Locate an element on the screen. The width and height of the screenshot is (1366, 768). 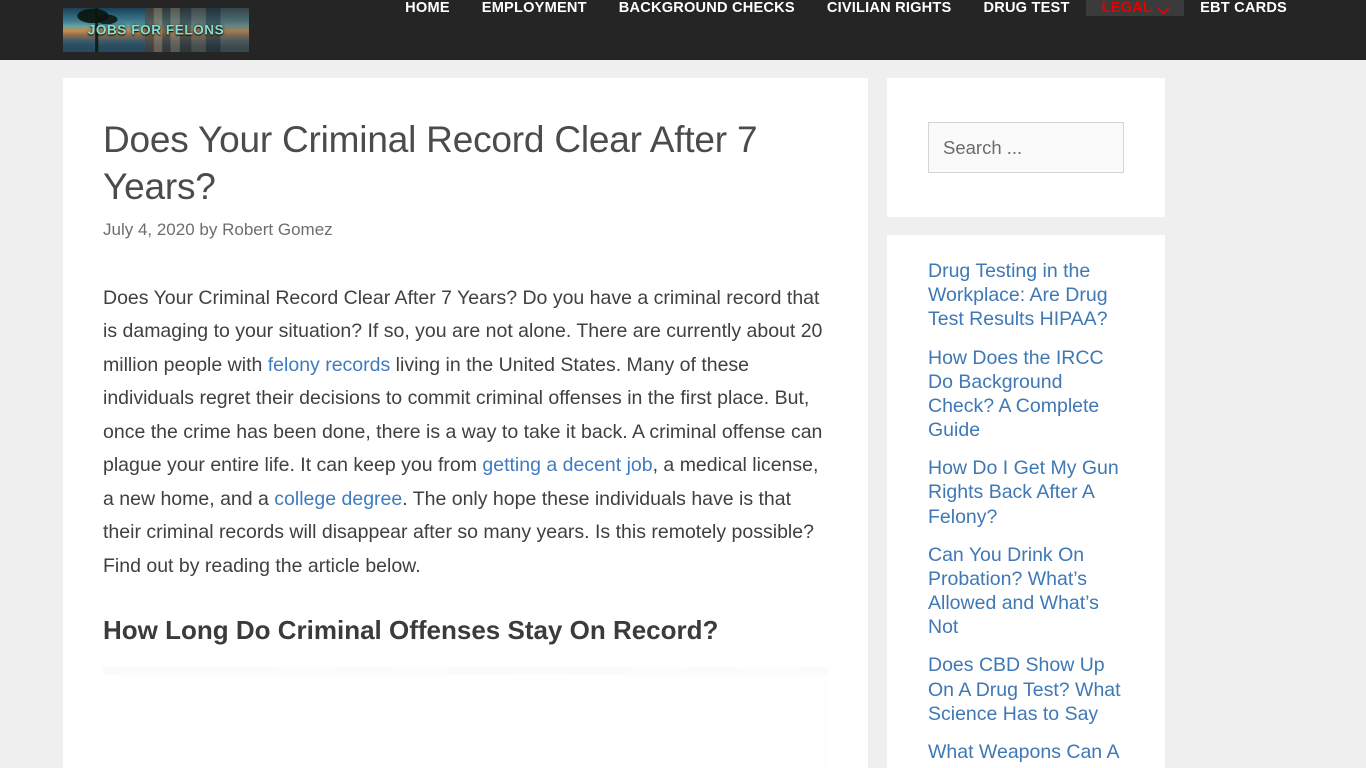
nav-item-employment: EMPLOYMENT is located at coordinates (534, 8).